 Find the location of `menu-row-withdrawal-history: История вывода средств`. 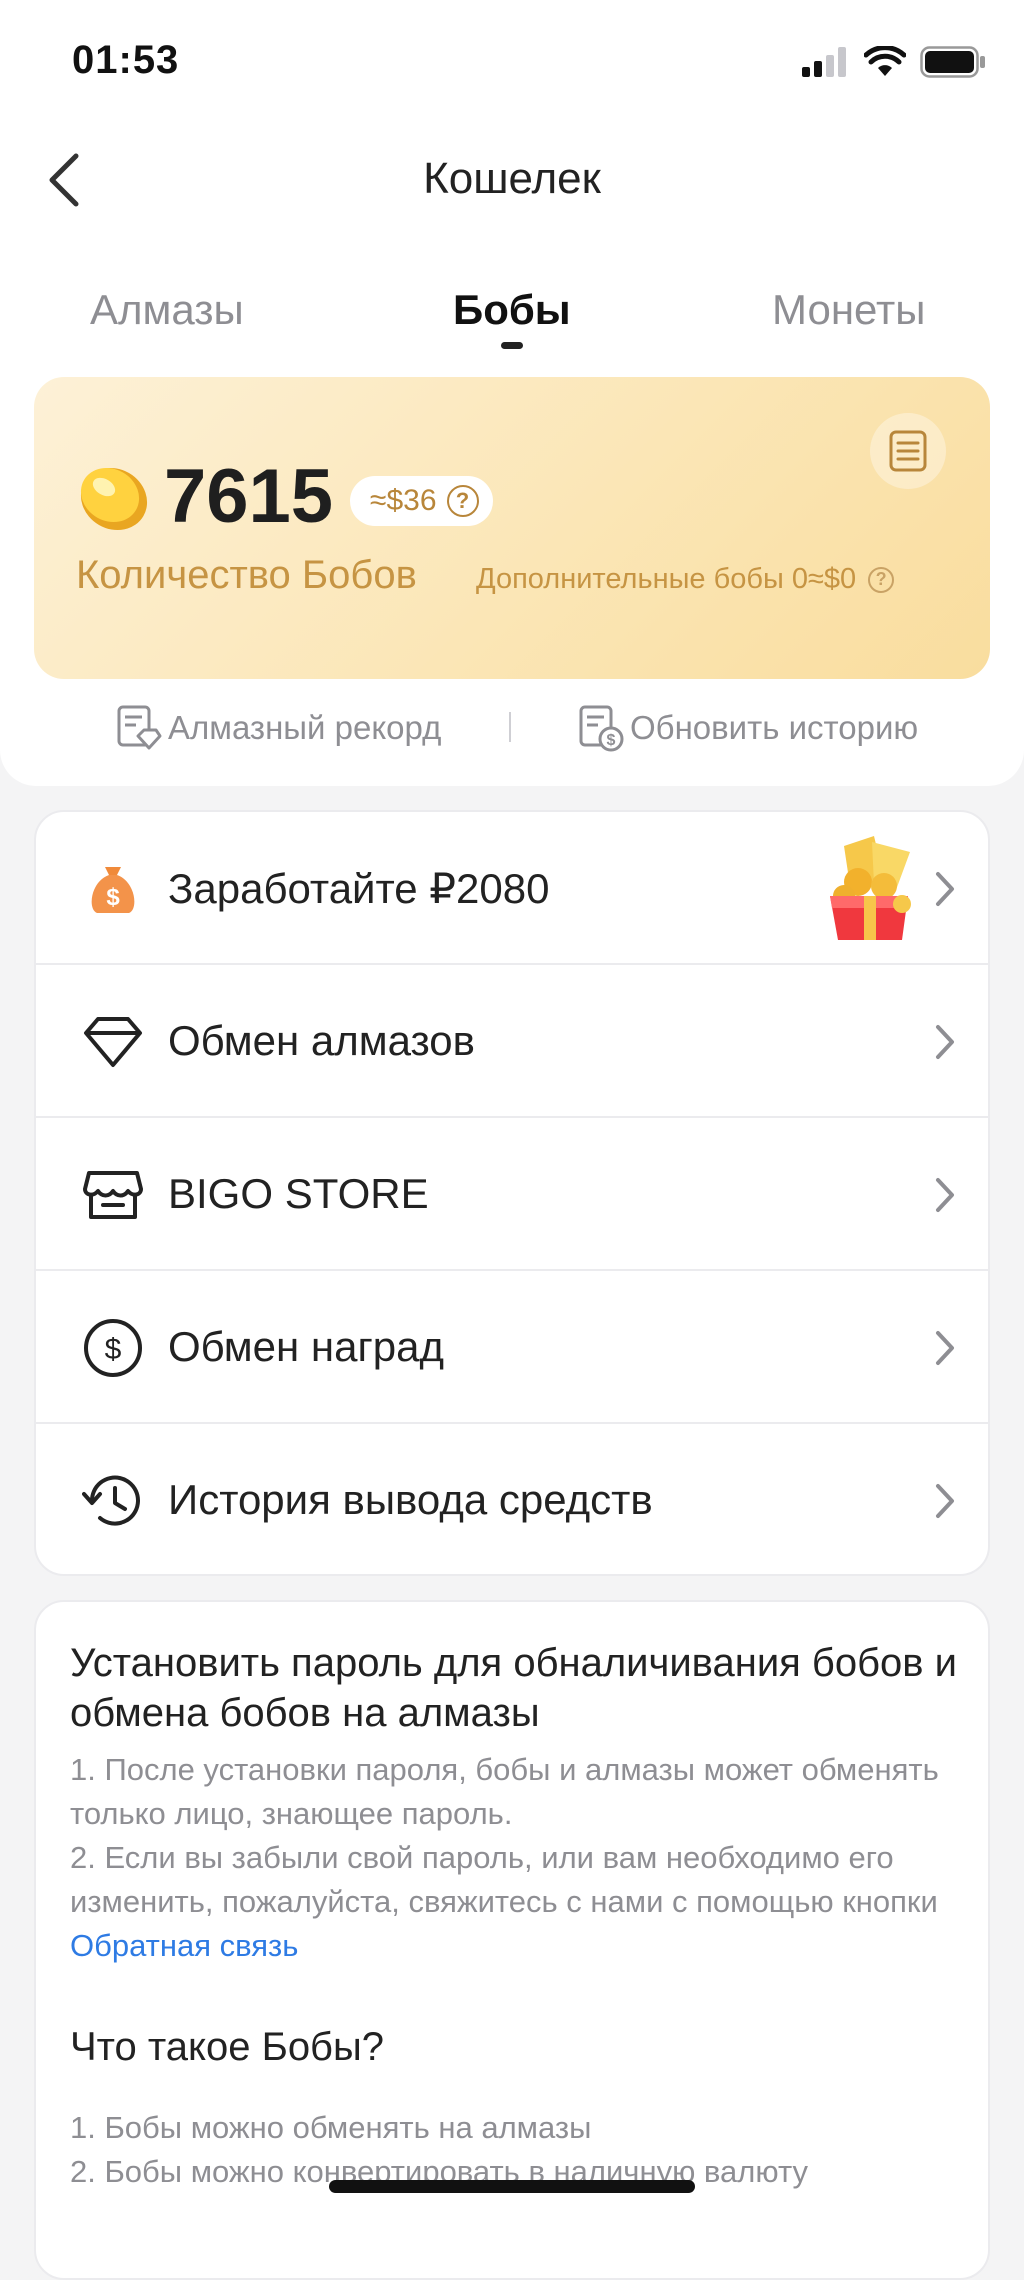

menu-row-withdrawal-history: История вывода средств is located at coordinates (512, 1499).